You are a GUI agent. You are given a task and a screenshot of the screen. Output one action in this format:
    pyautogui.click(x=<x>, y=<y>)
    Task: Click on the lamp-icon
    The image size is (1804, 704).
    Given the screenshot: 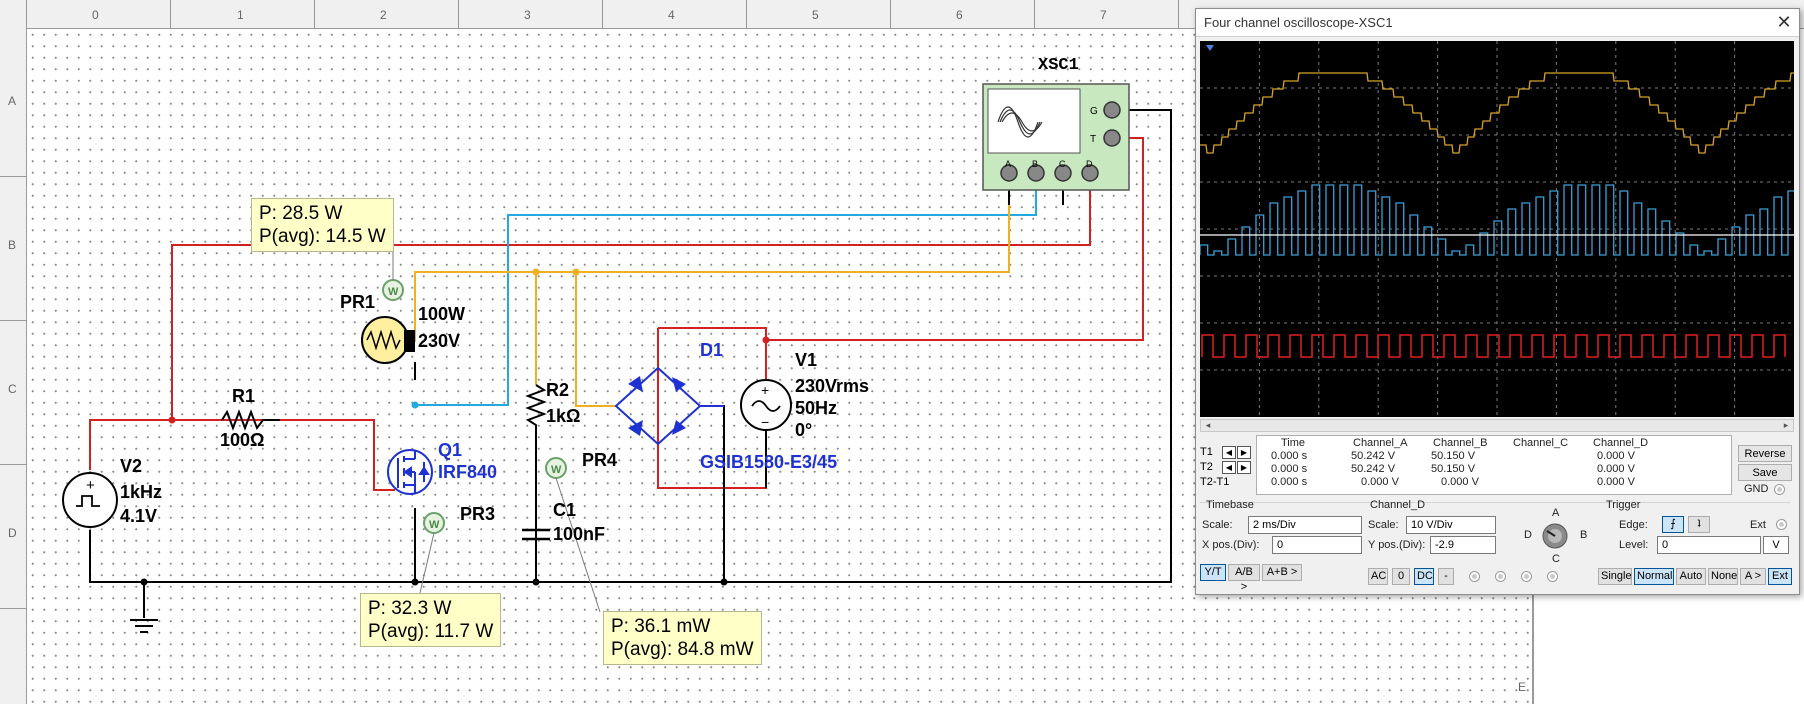 What is the action you would take?
    pyautogui.click(x=388, y=340)
    